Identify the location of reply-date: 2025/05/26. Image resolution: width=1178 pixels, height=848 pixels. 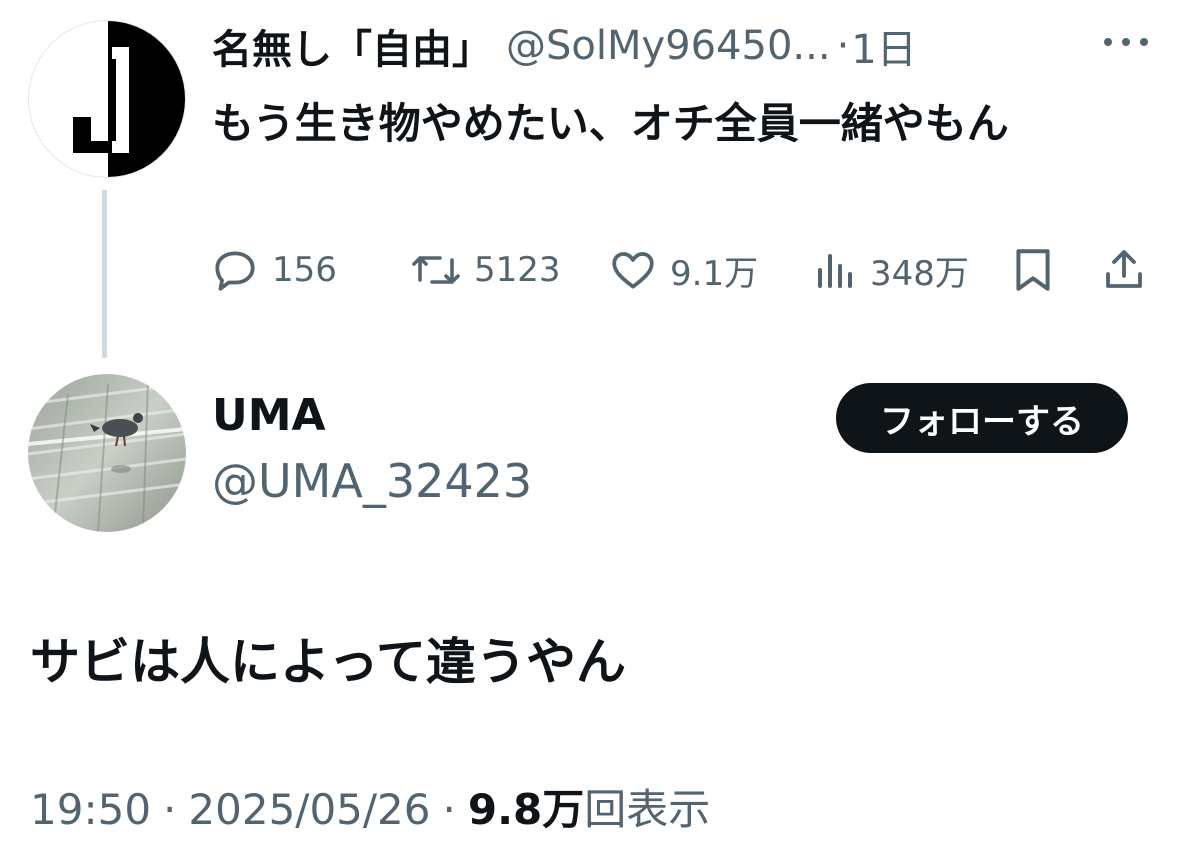
(309, 809).